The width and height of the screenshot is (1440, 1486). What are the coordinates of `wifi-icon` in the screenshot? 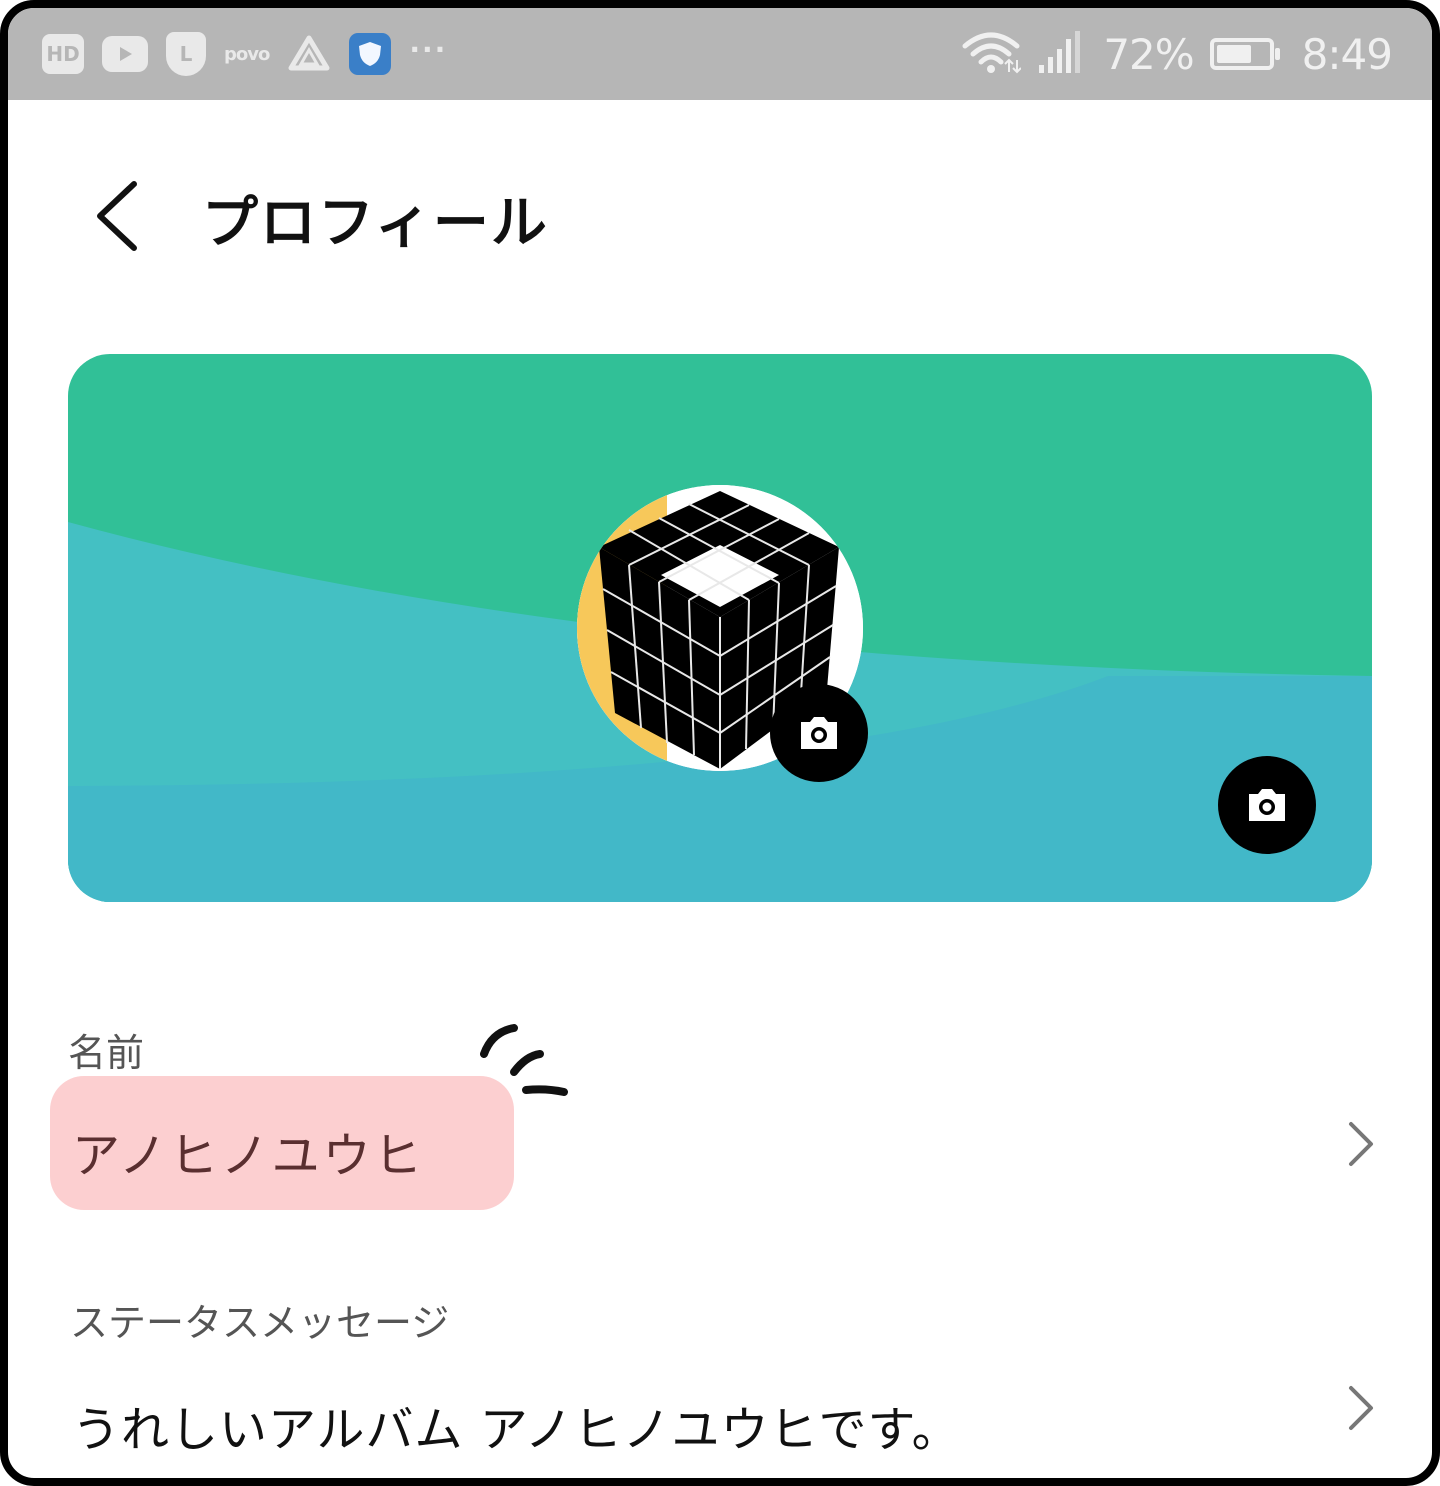 It's located at (992, 54).